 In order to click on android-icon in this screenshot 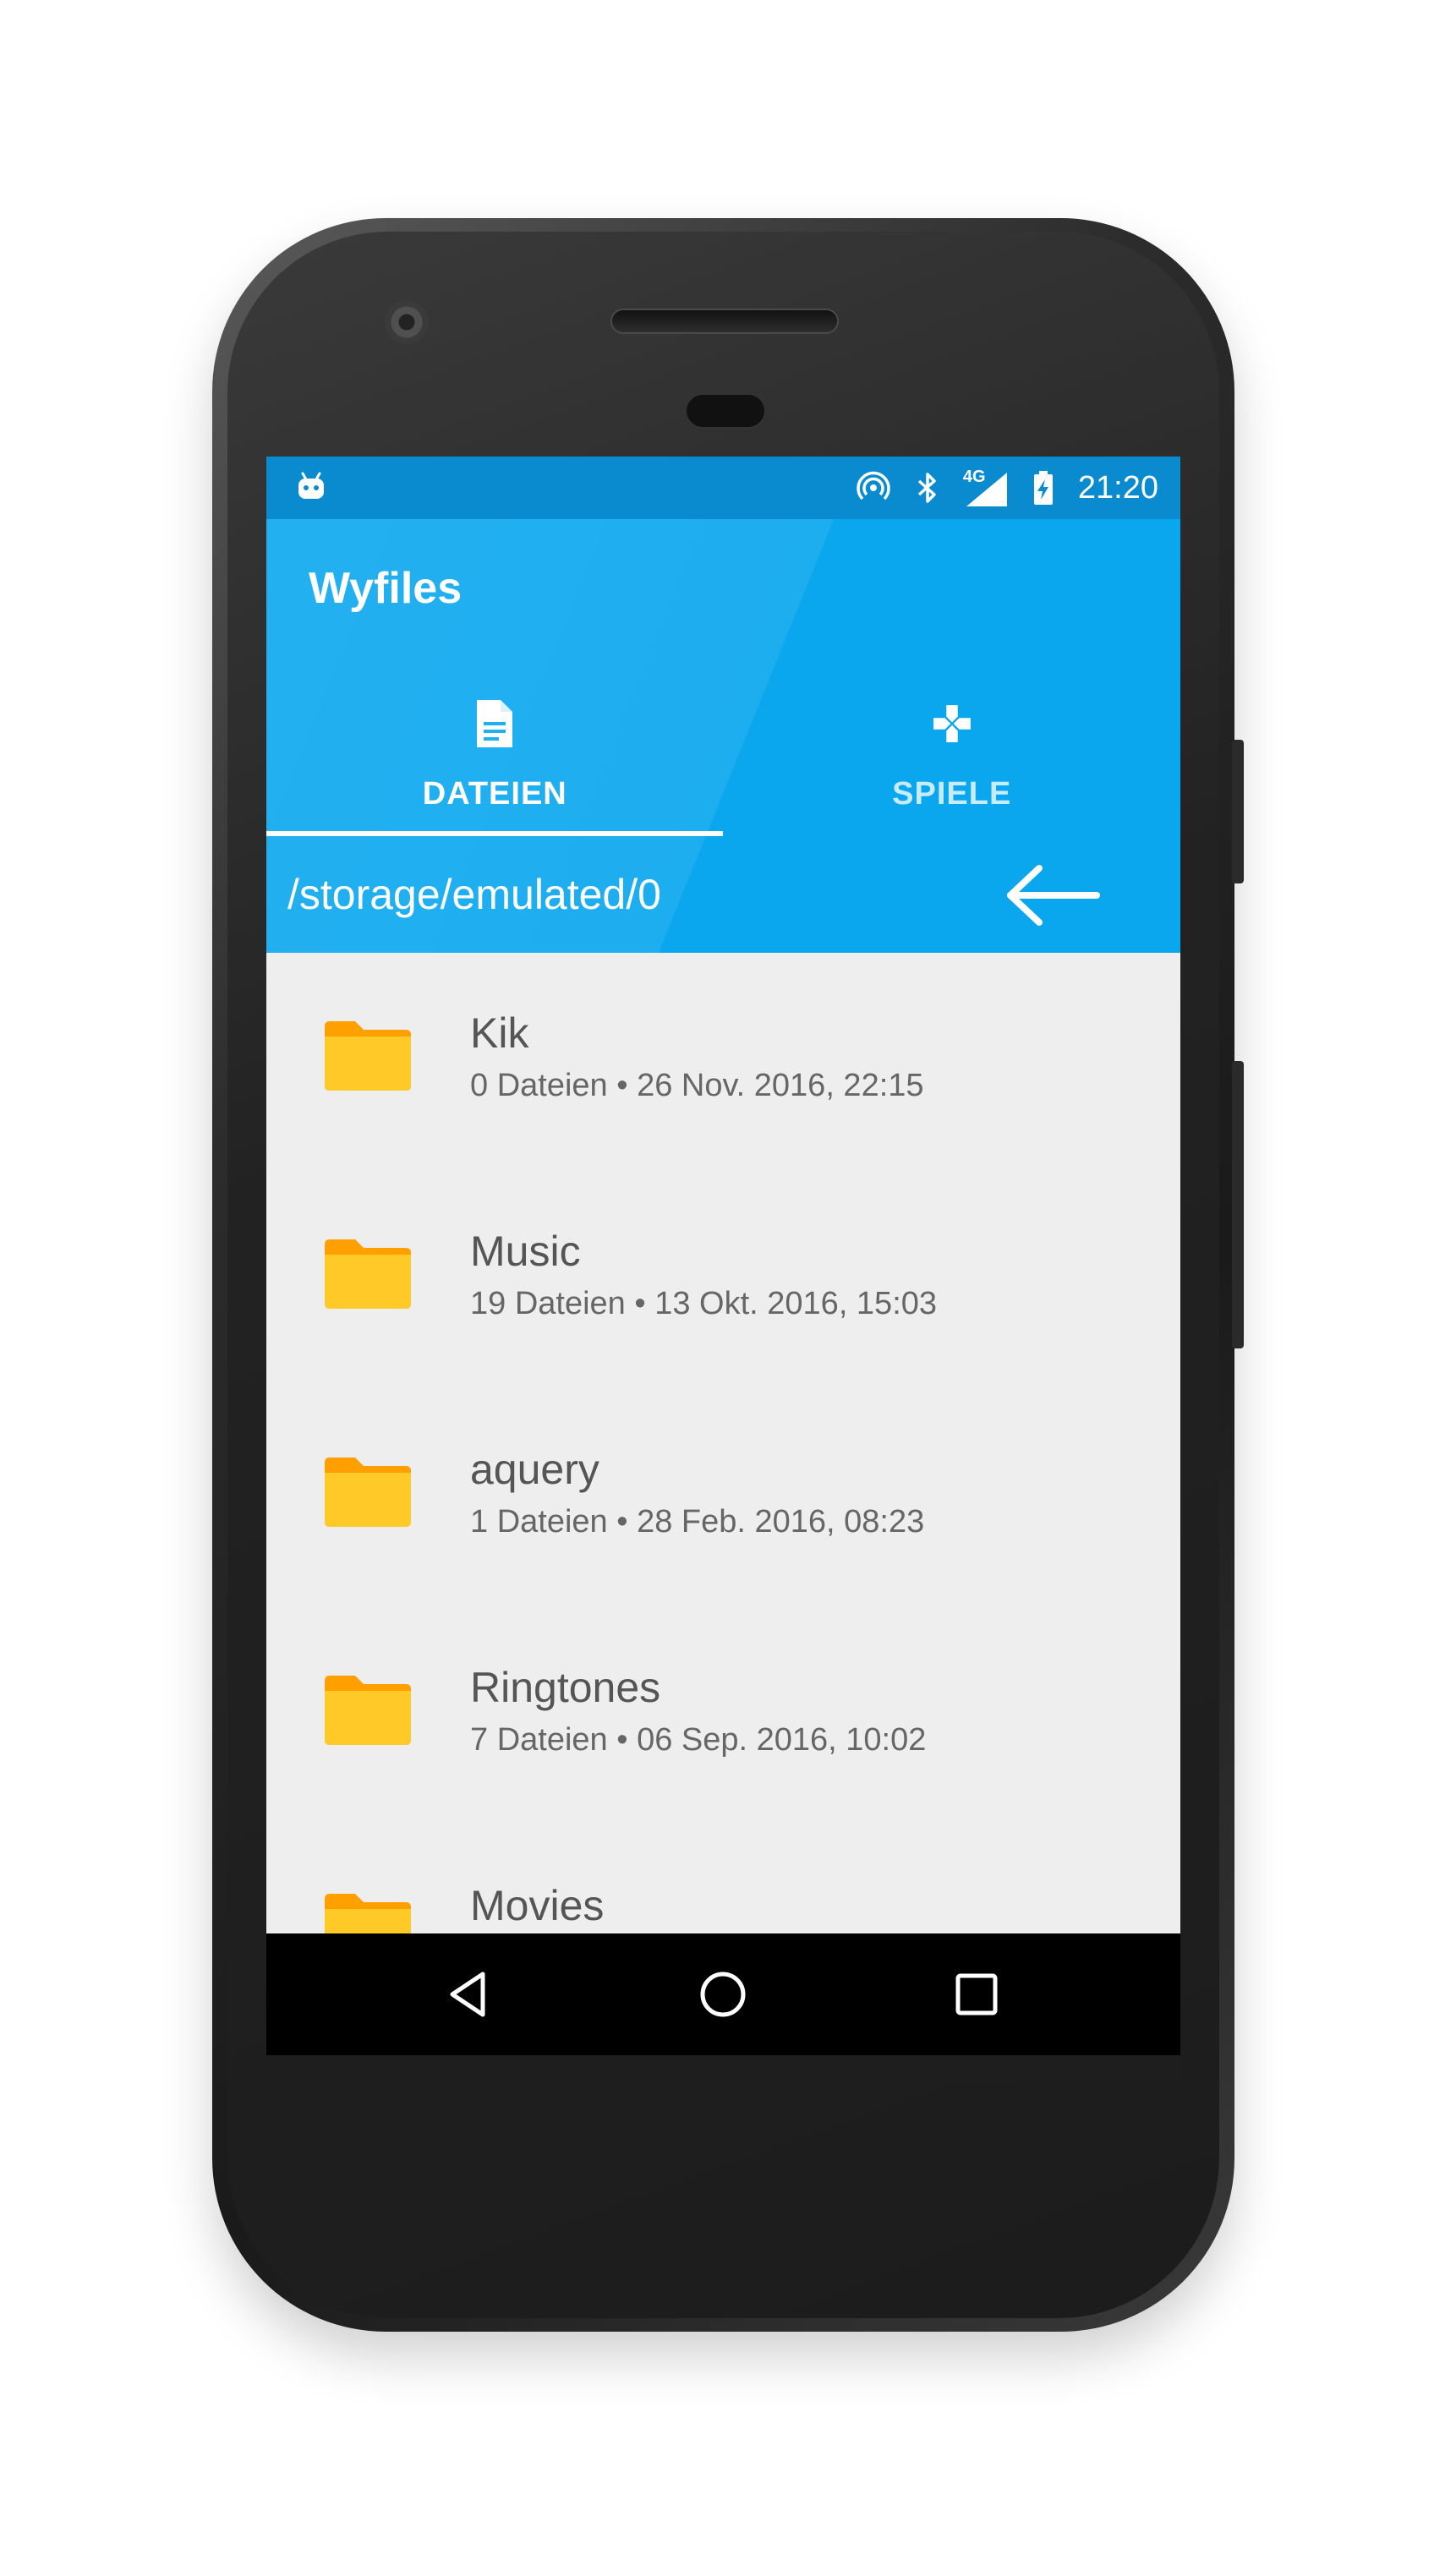, I will do `click(311, 485)`.